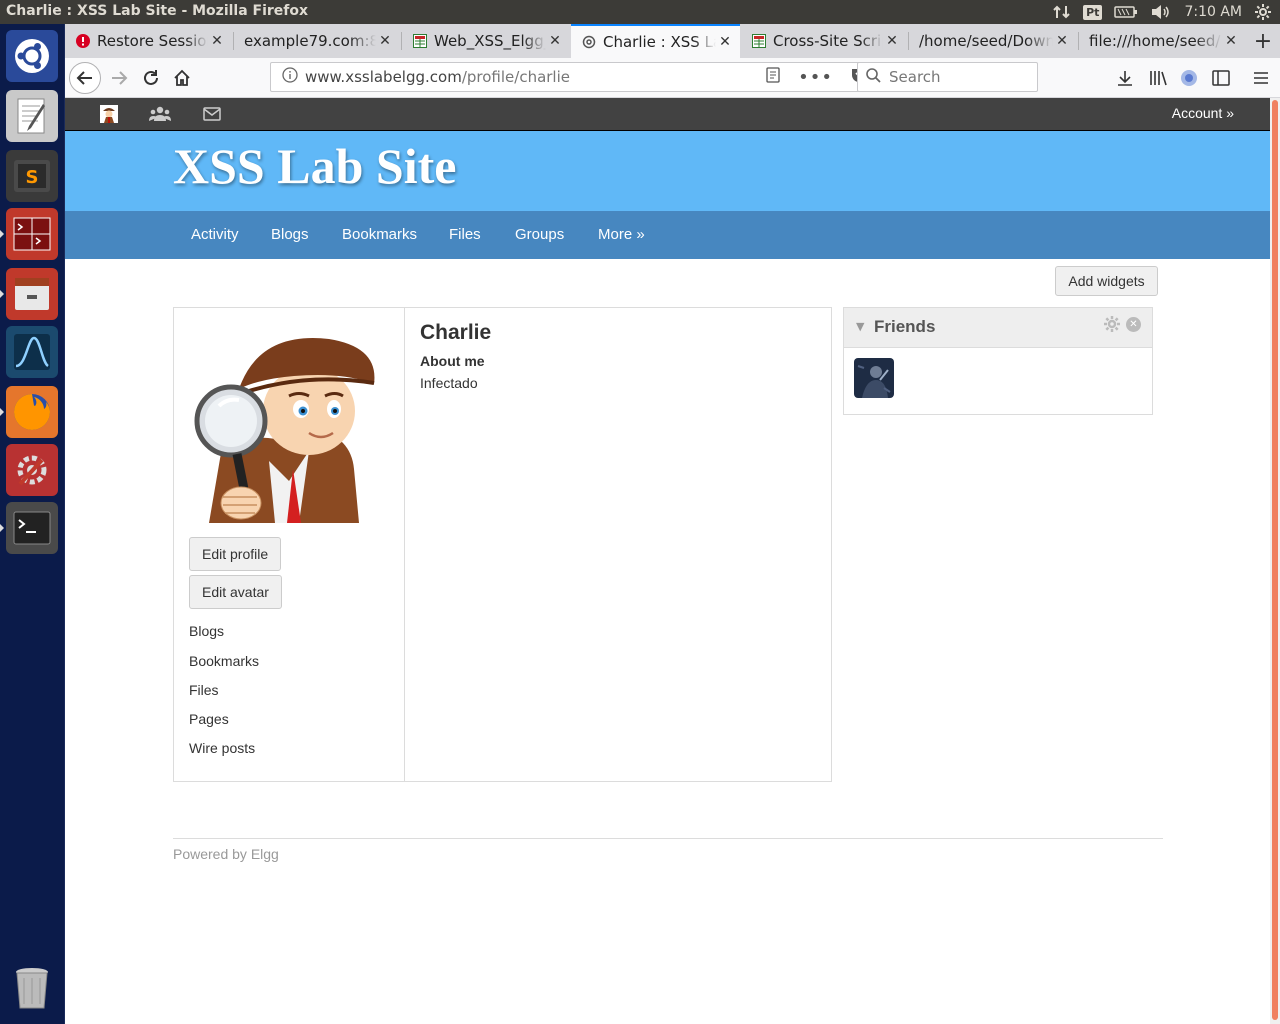  Describe the element at coordinates (32, 528) in the screenshot. I see `terminal-icon` at that location.